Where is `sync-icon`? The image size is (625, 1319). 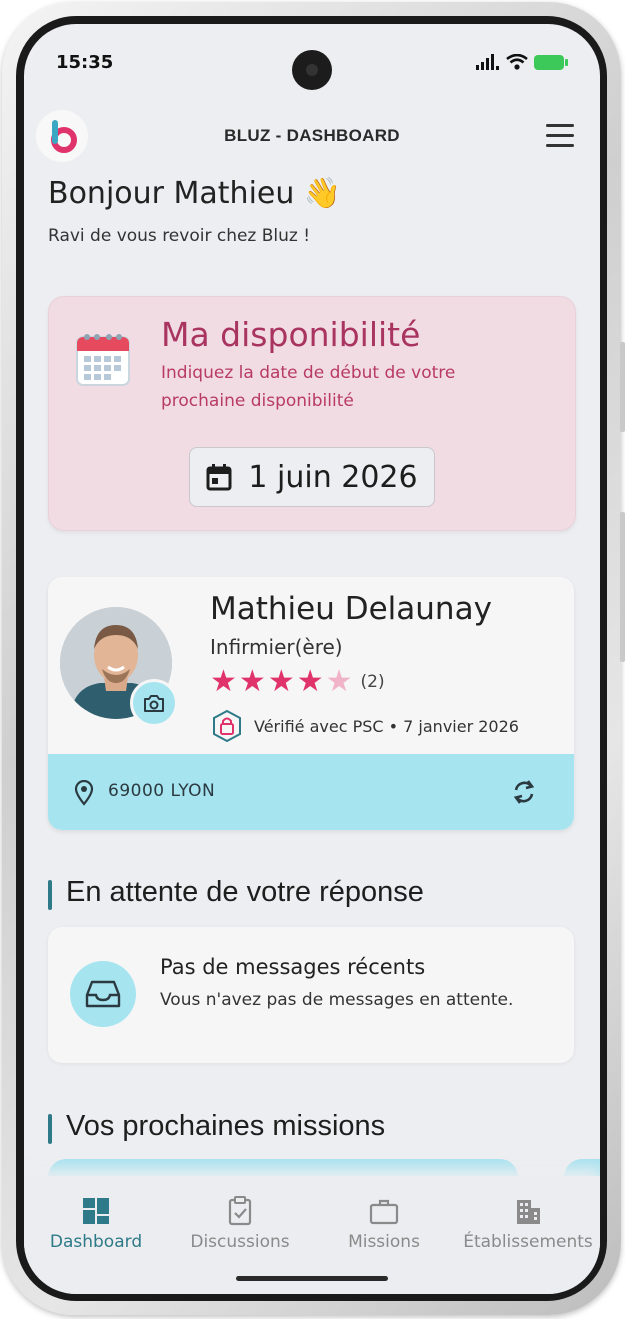 sync-icon is located at coordinates (524, 792).